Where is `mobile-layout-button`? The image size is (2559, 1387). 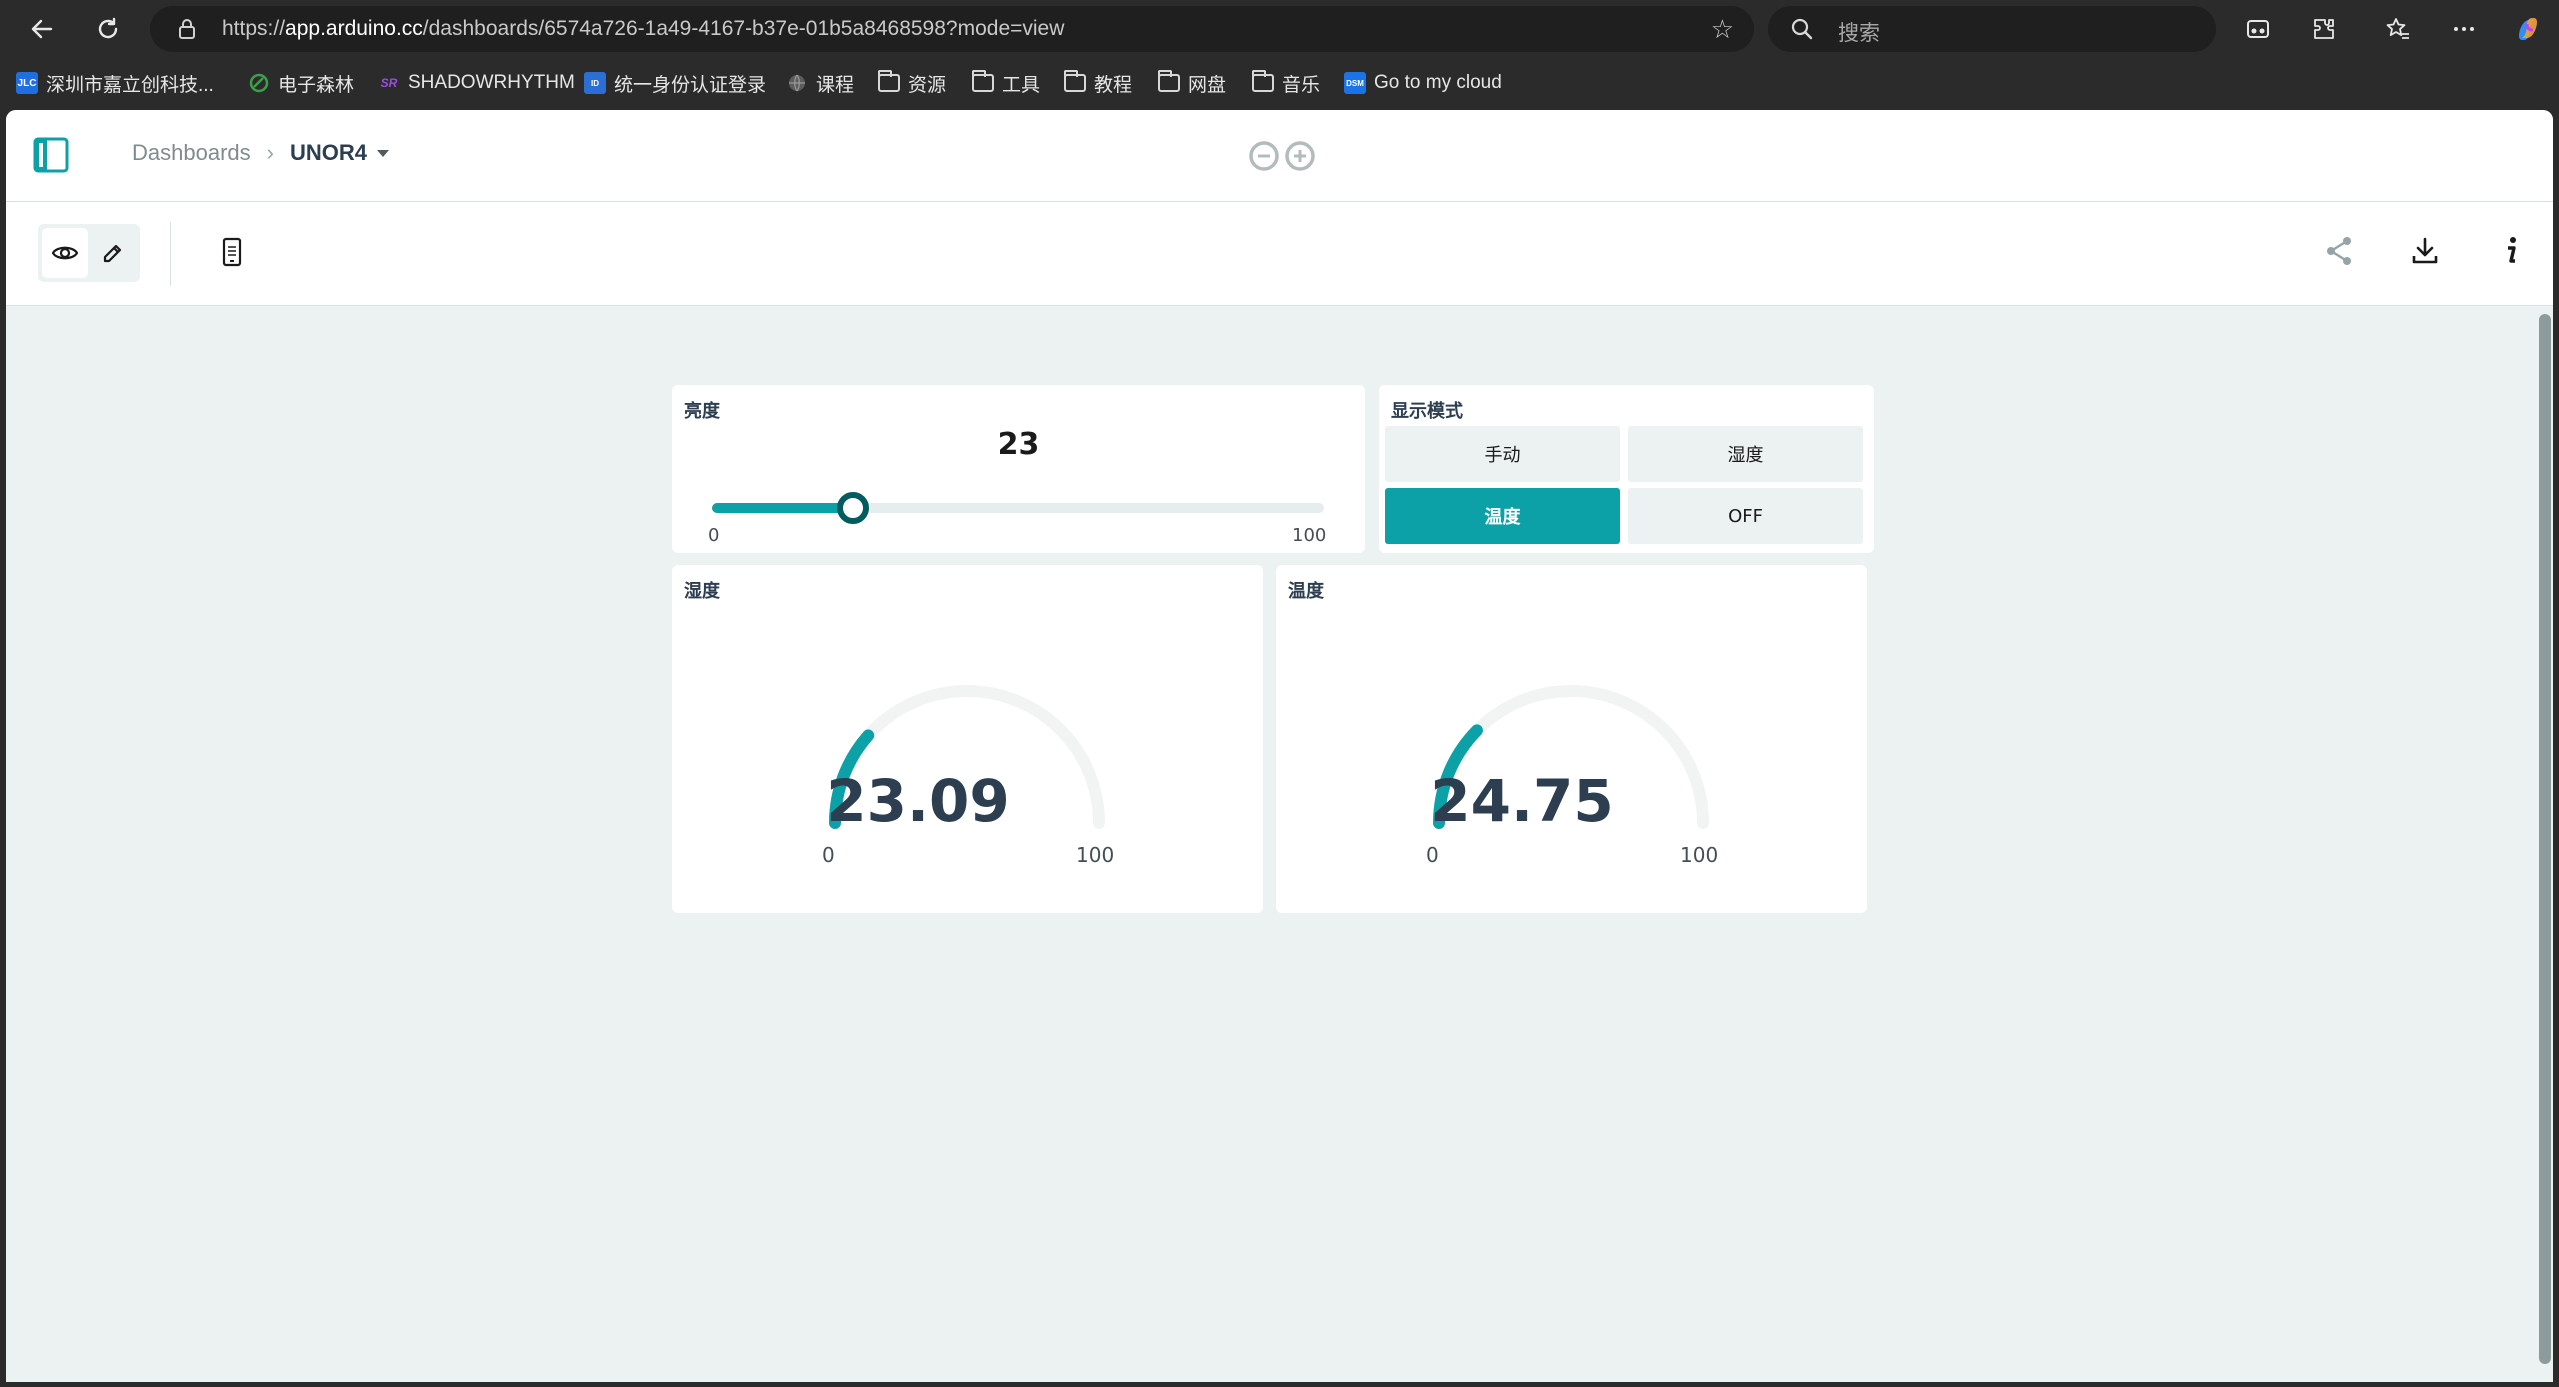
mobile-layout-button is located at coordinates (232, 252).